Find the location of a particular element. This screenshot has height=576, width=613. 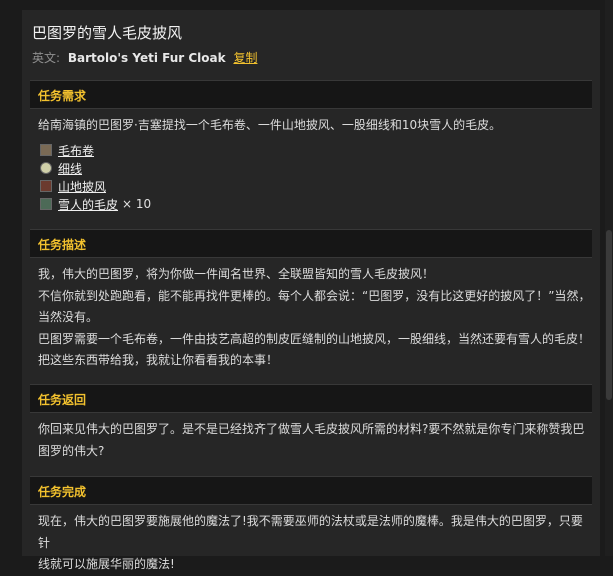

item-quantity: × 10 is located at coordinates (137, 204).